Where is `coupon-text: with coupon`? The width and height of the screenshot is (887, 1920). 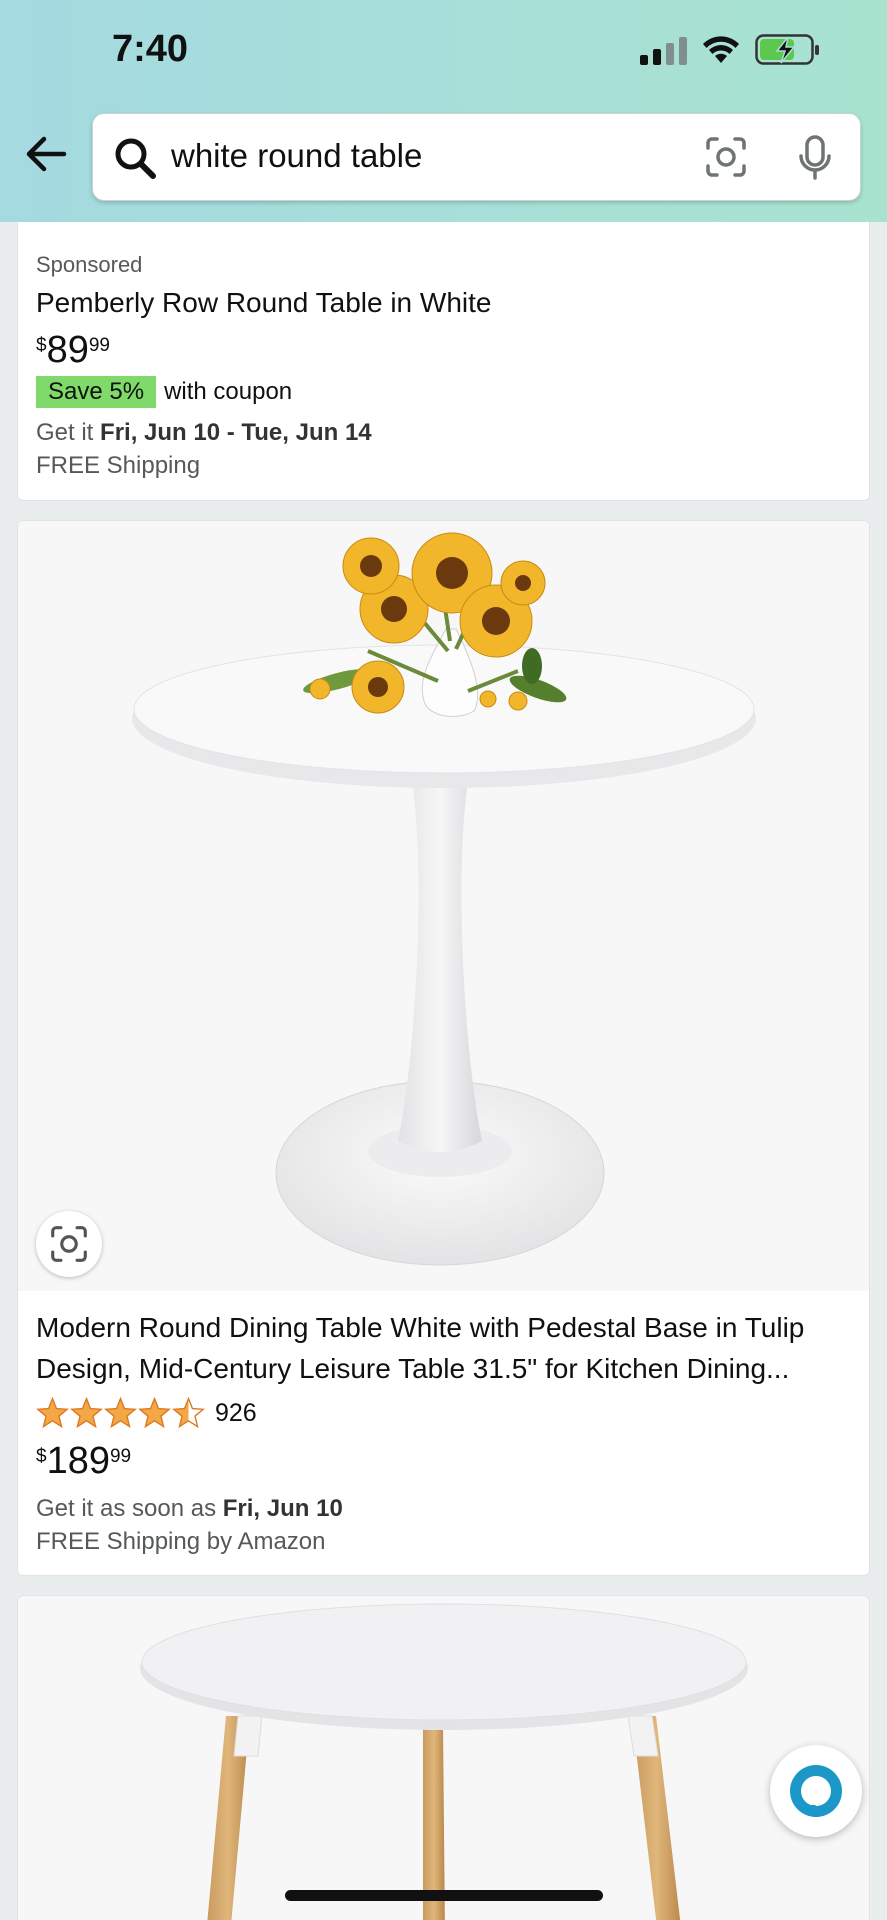 coupon-text: with coupon is located at coordinates (228, 391).